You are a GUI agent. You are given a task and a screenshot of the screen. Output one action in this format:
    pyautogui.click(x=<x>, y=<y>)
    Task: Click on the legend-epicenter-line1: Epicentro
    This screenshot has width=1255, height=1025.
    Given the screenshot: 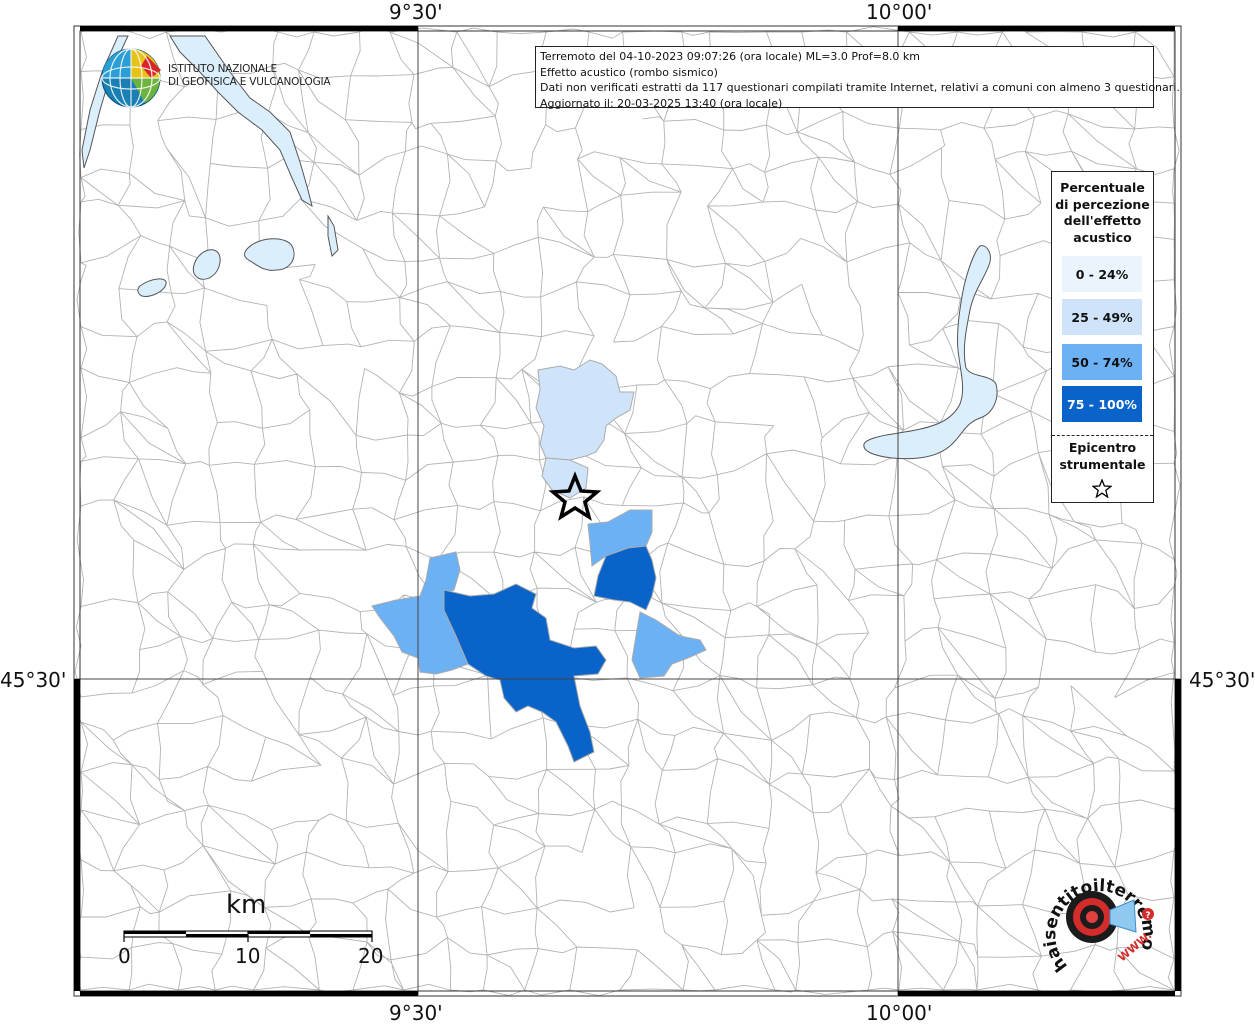 What is the action you would take?
    pyautogui.click(x=1102, y=447)
    